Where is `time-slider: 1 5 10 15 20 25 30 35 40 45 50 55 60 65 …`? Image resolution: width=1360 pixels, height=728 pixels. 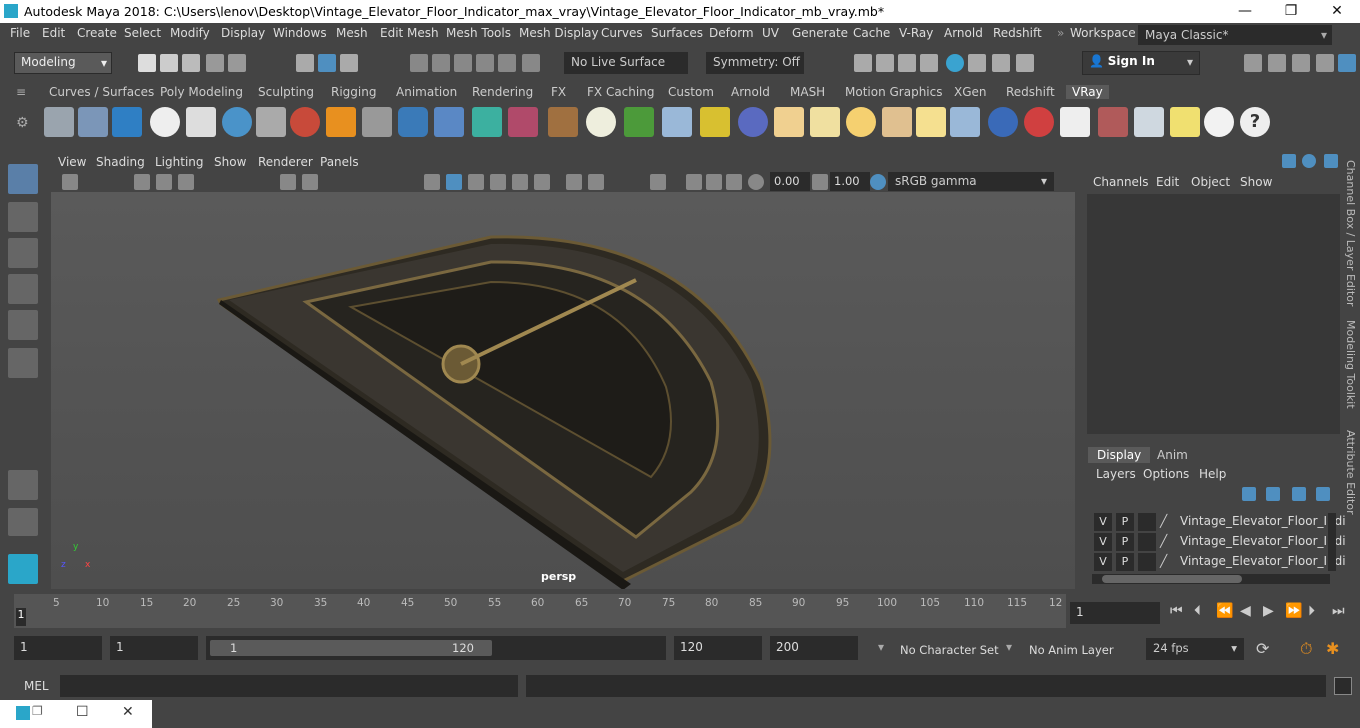
time-slider: 1 5 10 15 20 25 30 35 40 45 50 55 60 65 … is located at coordinates (680, 612).